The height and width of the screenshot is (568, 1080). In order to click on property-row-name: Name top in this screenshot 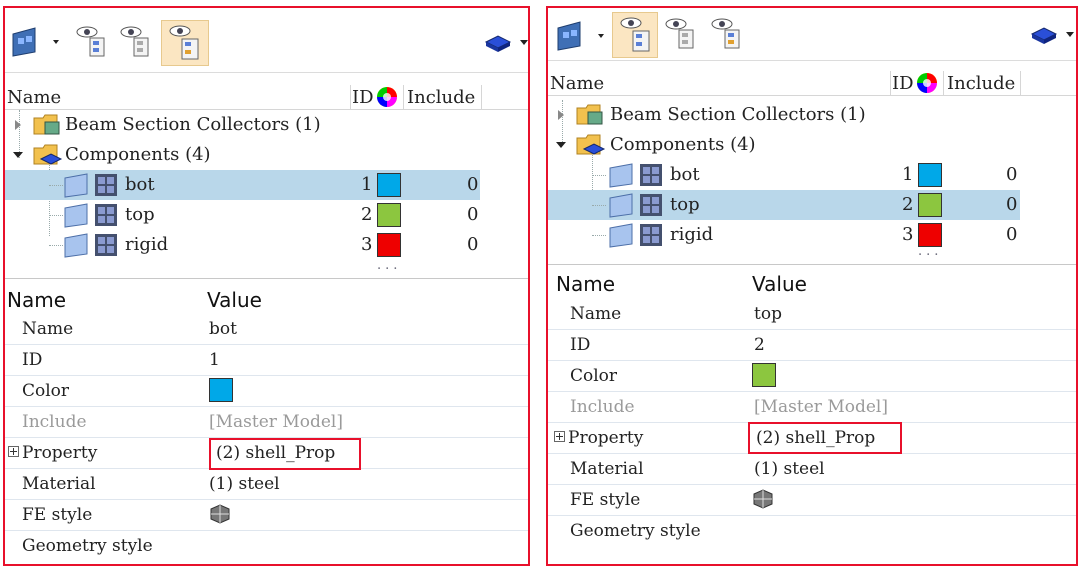, I will do `click(812, 314)`.